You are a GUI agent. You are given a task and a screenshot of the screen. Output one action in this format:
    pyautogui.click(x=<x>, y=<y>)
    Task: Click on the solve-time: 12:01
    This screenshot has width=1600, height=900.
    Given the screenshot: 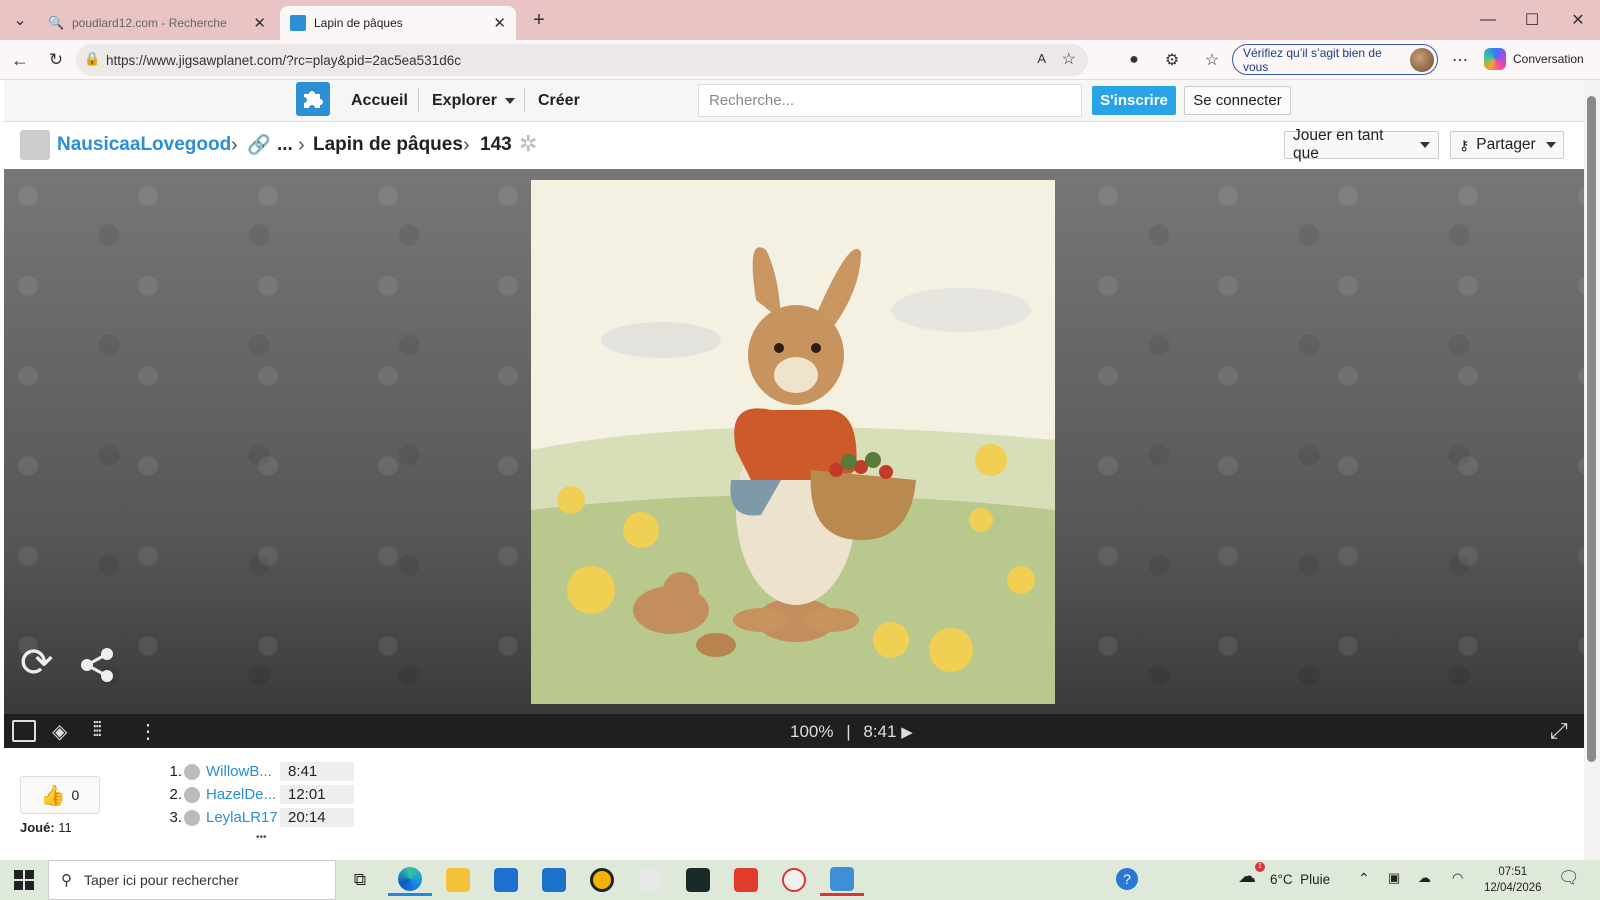 What is the action you would take?
    pyautogui.click(x=317, y=794)
    